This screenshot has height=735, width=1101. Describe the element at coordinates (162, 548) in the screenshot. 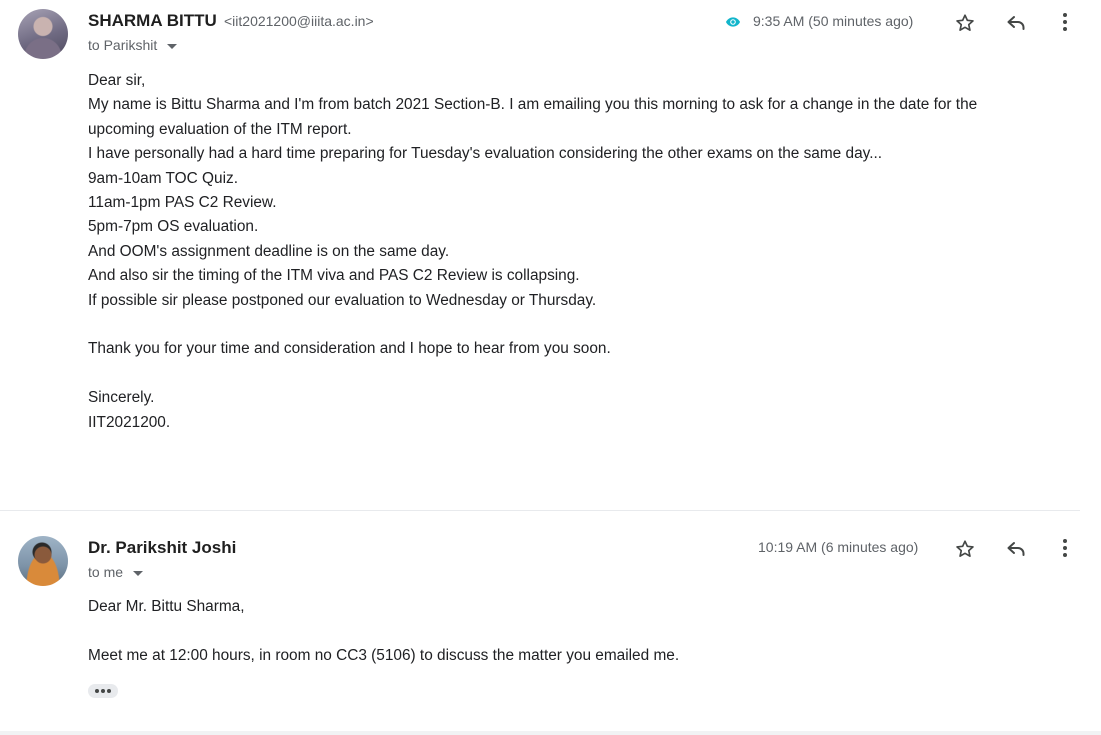

I see `sender-name: Dr. Parikshit Joshi` at that location.